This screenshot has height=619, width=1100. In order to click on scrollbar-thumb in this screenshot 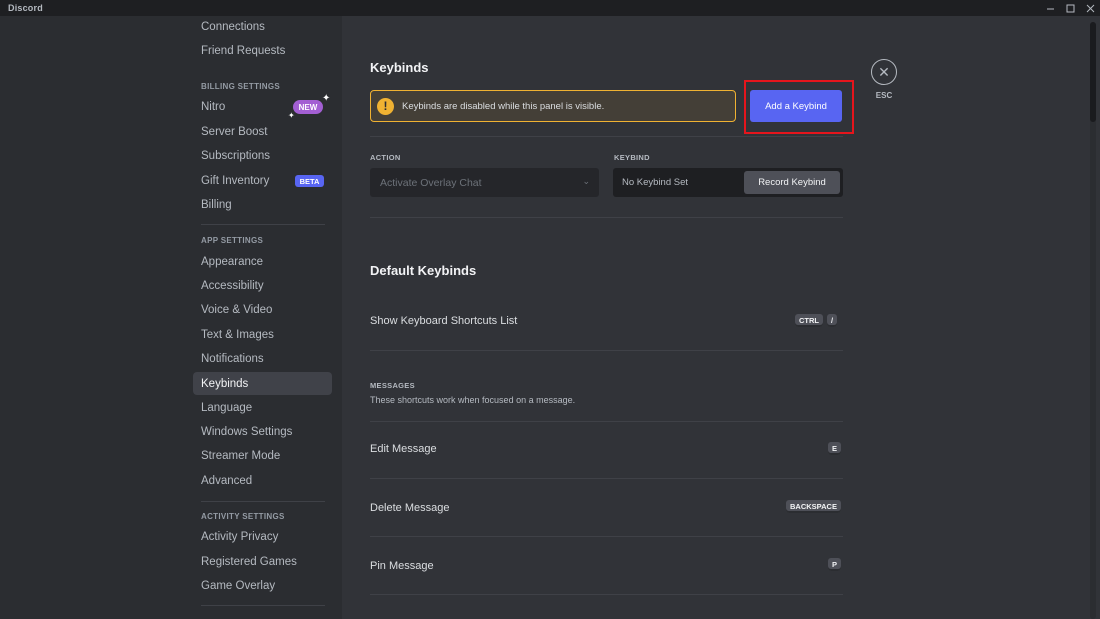, I will do `click(1093, 72)`.